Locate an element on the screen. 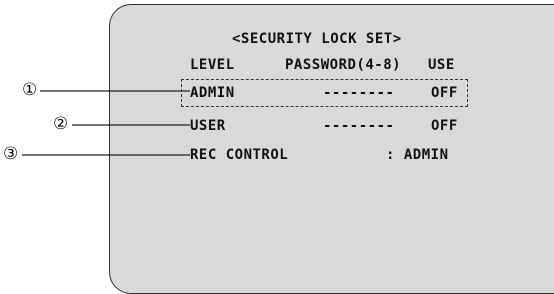 The width and height of the screenshot is (554, 294). callout-1: ① is located at coordinates (30, 90).